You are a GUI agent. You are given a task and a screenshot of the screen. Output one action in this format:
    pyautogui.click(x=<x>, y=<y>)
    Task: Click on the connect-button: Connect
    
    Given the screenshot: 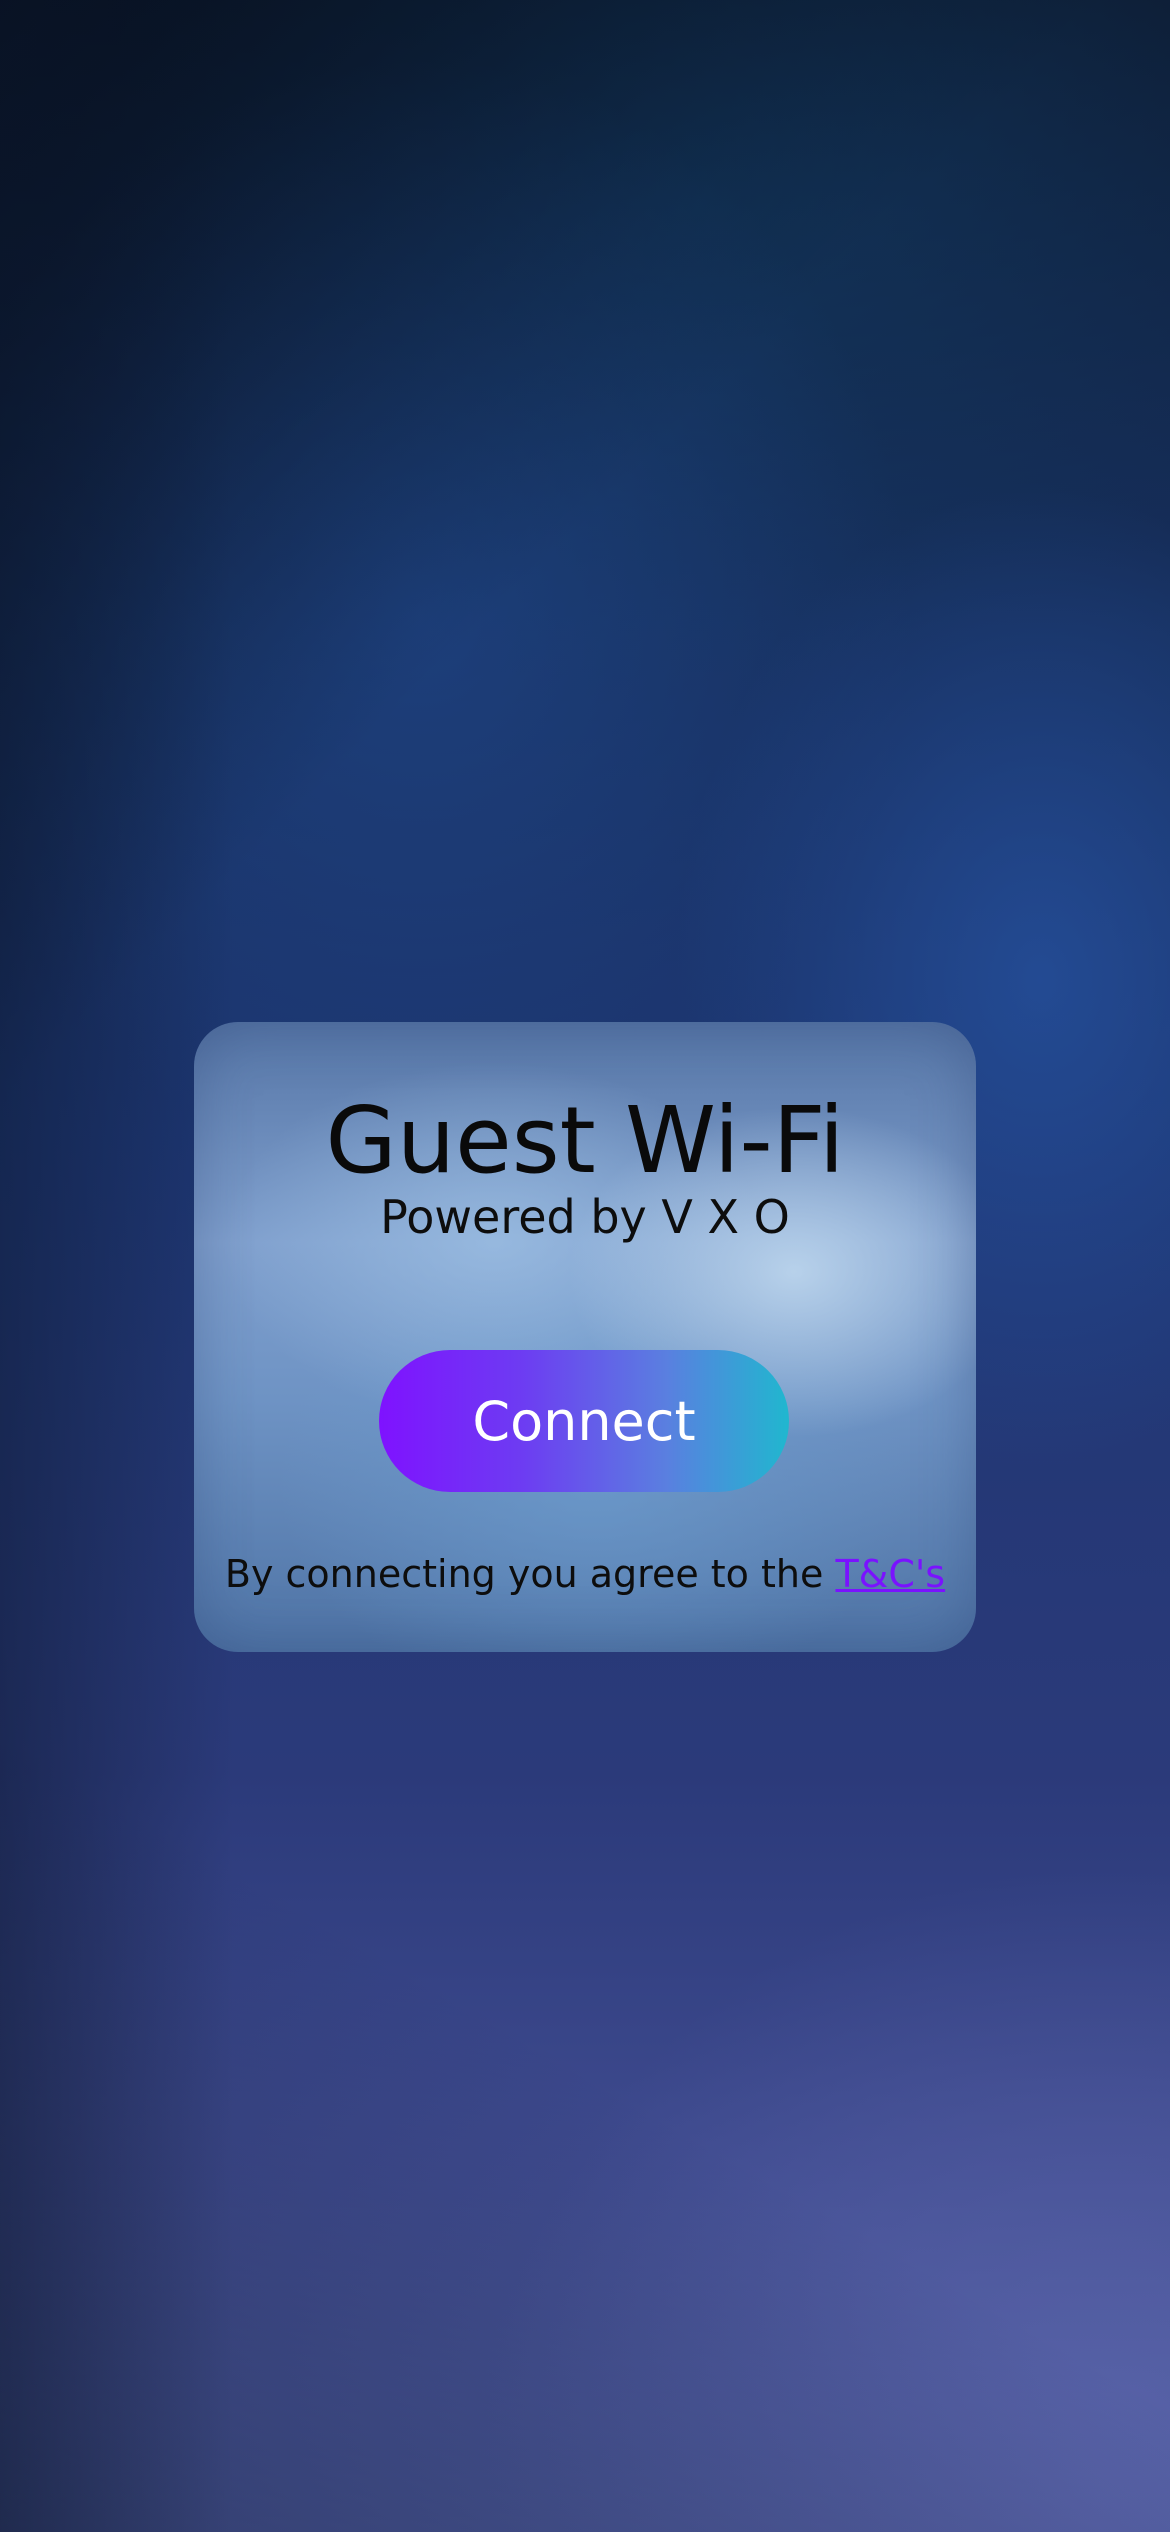 What is the action you would take?
    pyautogui.click(x=584, y=1421)
    